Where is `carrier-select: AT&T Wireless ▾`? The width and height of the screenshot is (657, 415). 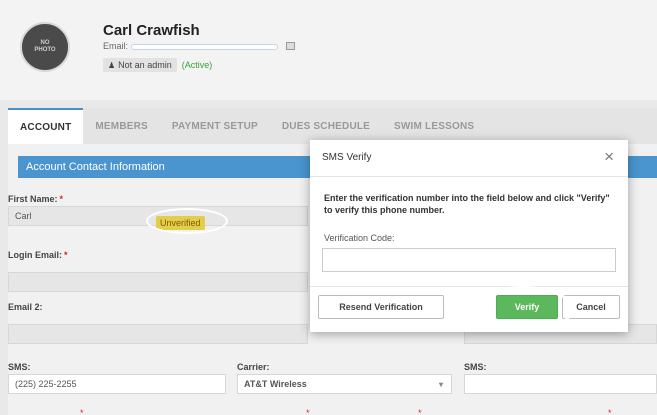 carrier-select: AT&T Wireless ▾ is located at coordinates (344, 384).